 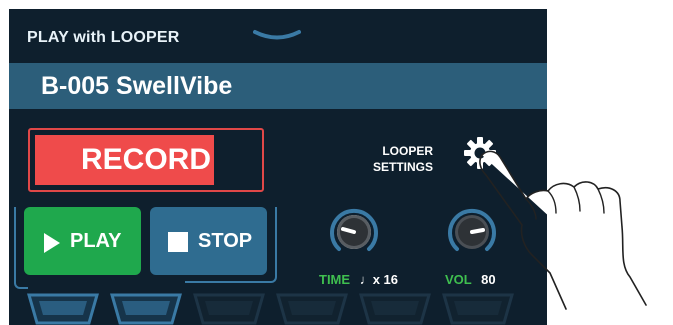 I want to click on record-button: RECORD, so click(x=146, y=160).